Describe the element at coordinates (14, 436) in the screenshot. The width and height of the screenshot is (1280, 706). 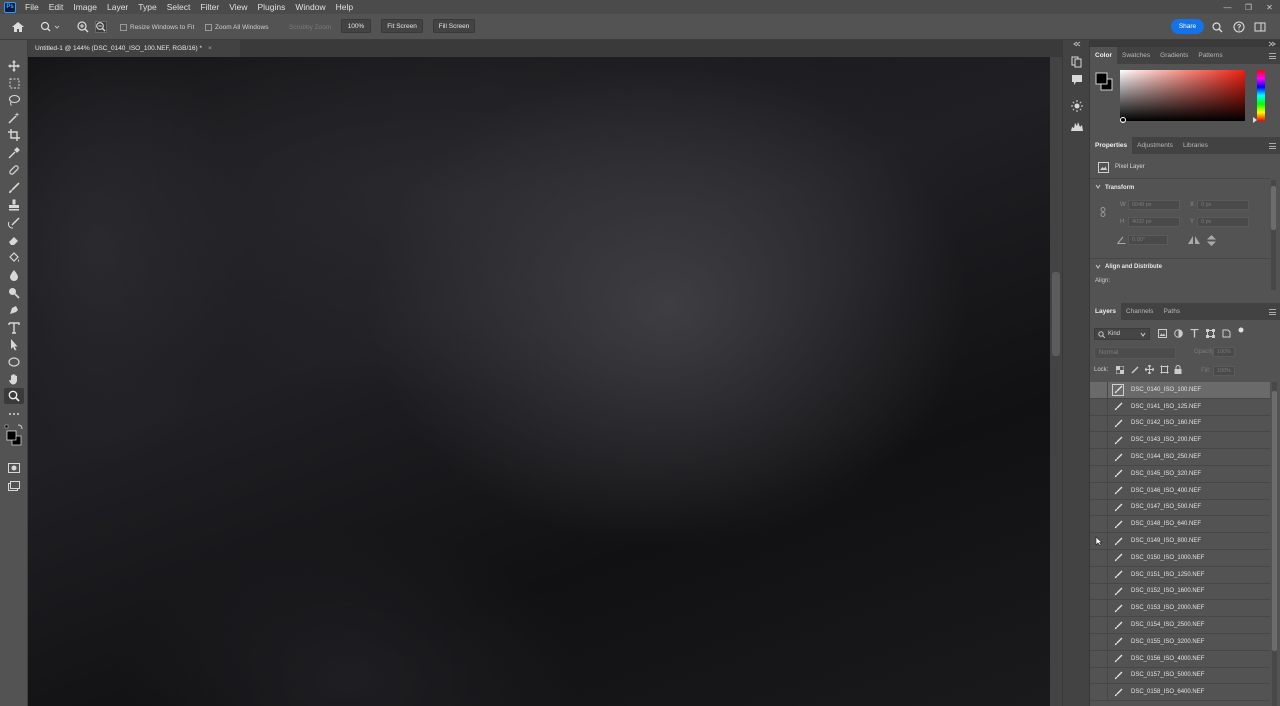
I see `color-swatches-icon` at that location.